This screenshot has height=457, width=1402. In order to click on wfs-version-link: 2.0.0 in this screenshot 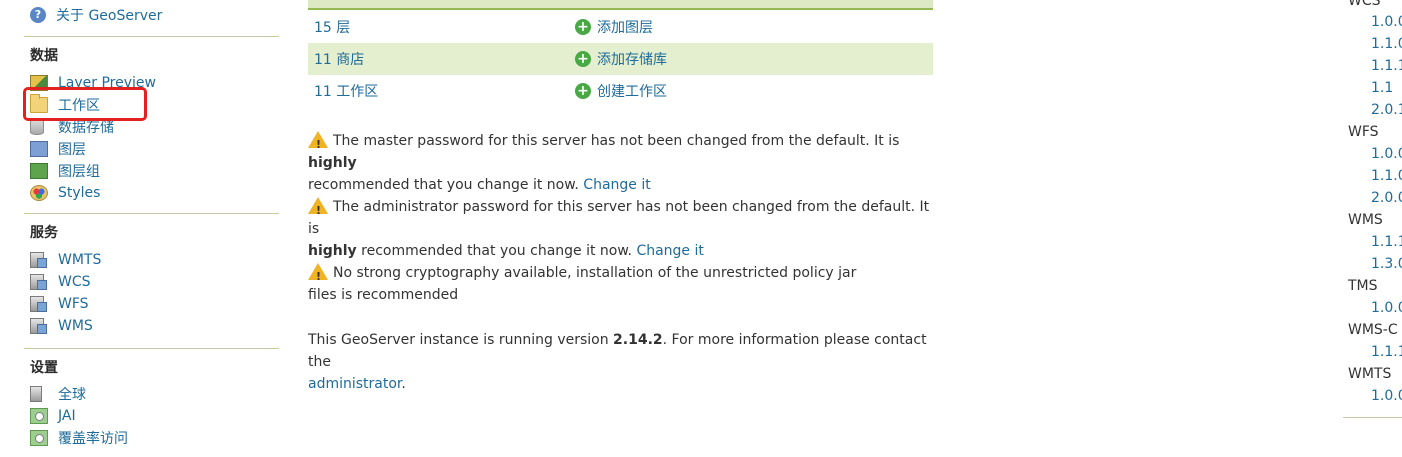, I will do `click(1386, 198)`.